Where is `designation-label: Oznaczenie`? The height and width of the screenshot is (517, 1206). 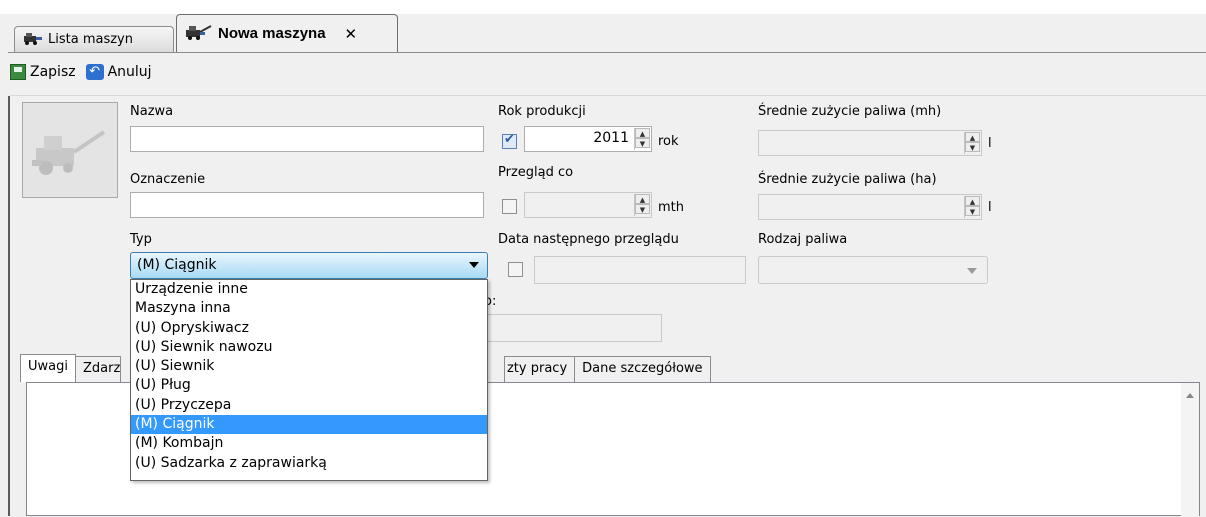 designation-label: Oznaczenie is located at coordinates (168, 179).